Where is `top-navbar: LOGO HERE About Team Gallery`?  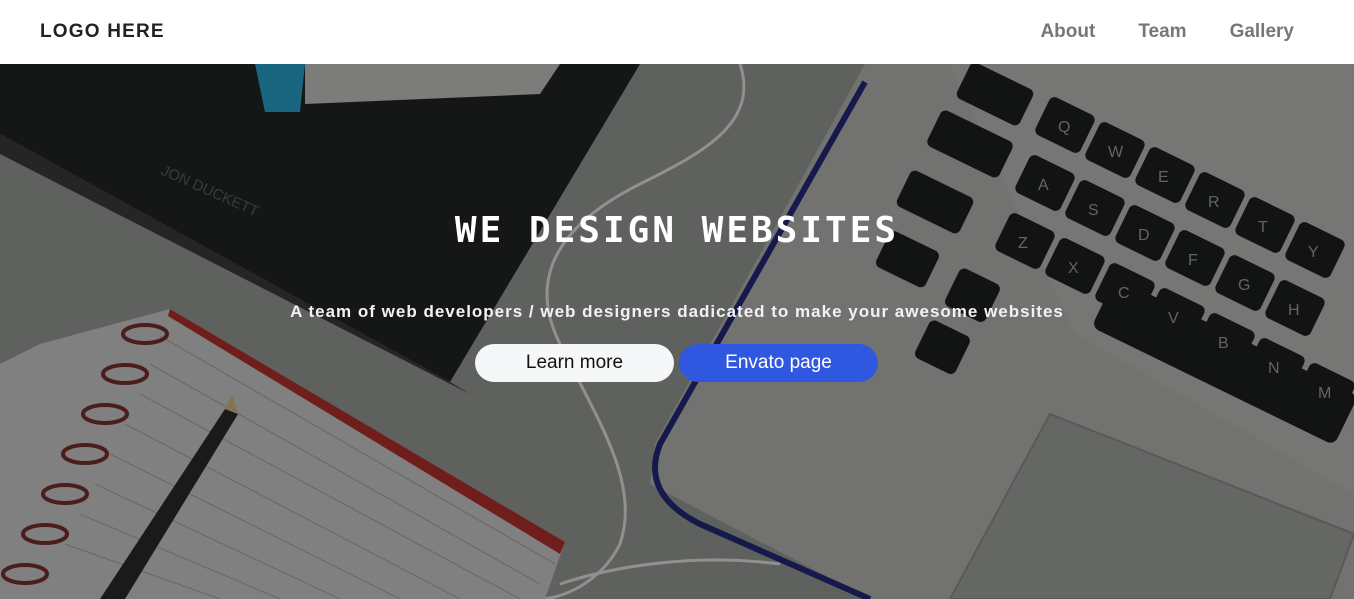 top-navbar: LOGO HERE About Team Gallery is located at coordinates (677, 32).